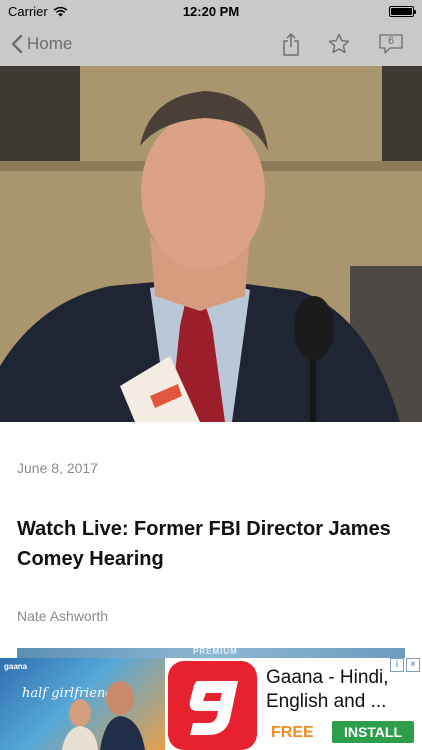 The height and width of the screenshot is (750, 422). I want to click on install-button: INSTALL, so click(373, 732).